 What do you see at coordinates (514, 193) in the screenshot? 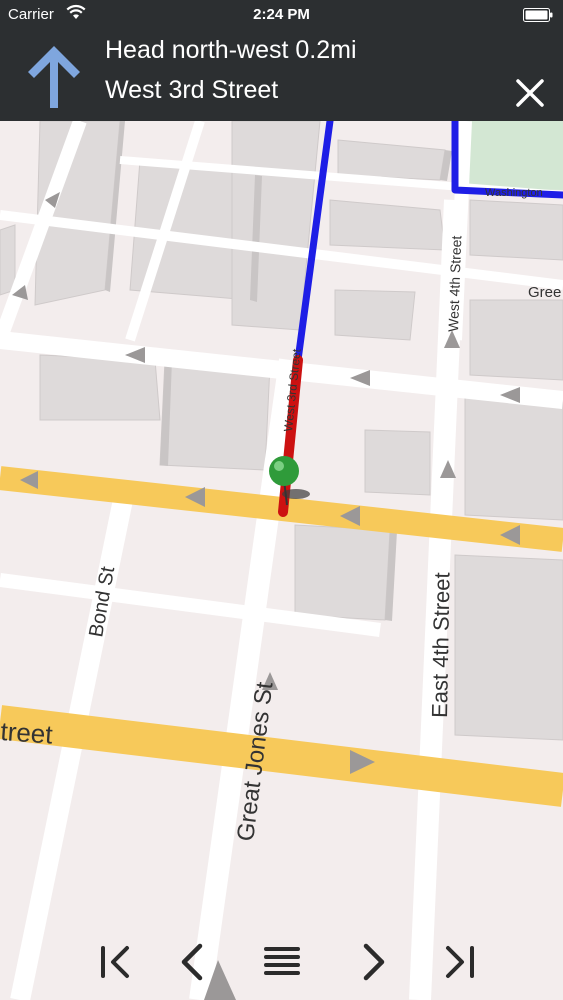
I see `label-washington: Washington` at bounding box center [514, 193].